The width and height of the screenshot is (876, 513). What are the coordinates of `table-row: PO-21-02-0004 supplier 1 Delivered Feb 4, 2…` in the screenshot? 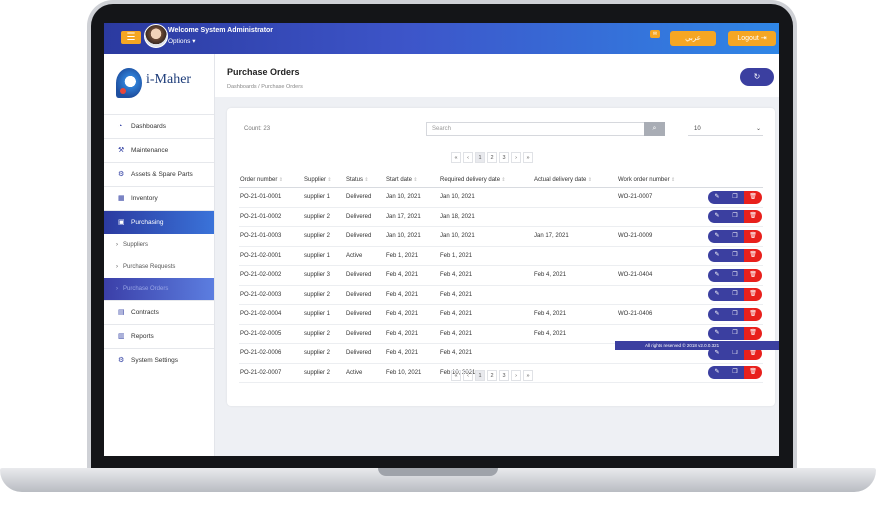 It's located at (501, 314).